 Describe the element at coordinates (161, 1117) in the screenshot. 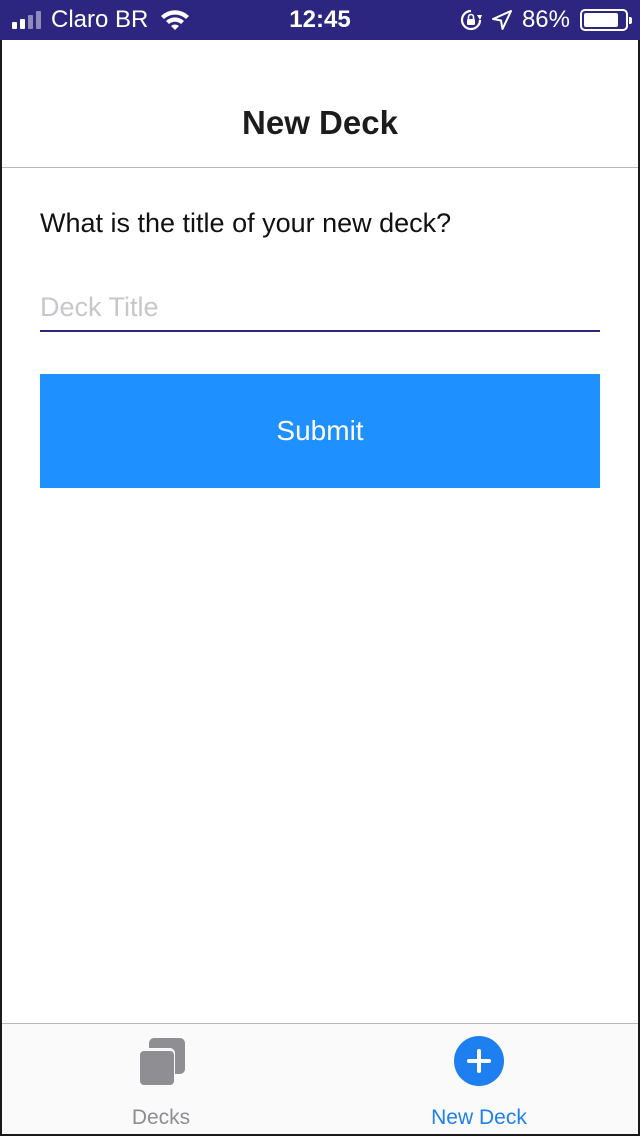

I see `tab-decks-label: Decks` at that location.